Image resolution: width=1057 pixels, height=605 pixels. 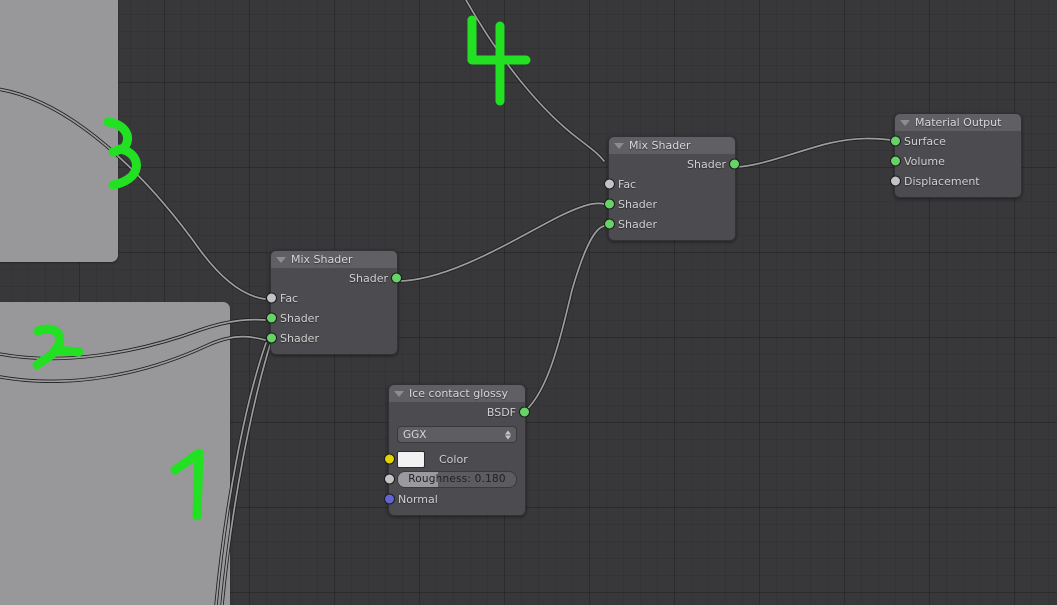 What do you see at coordinates (454, 499) in the screenshot?
I see `input-socket-row-normal: Normal` at bounding box center [454, 499].